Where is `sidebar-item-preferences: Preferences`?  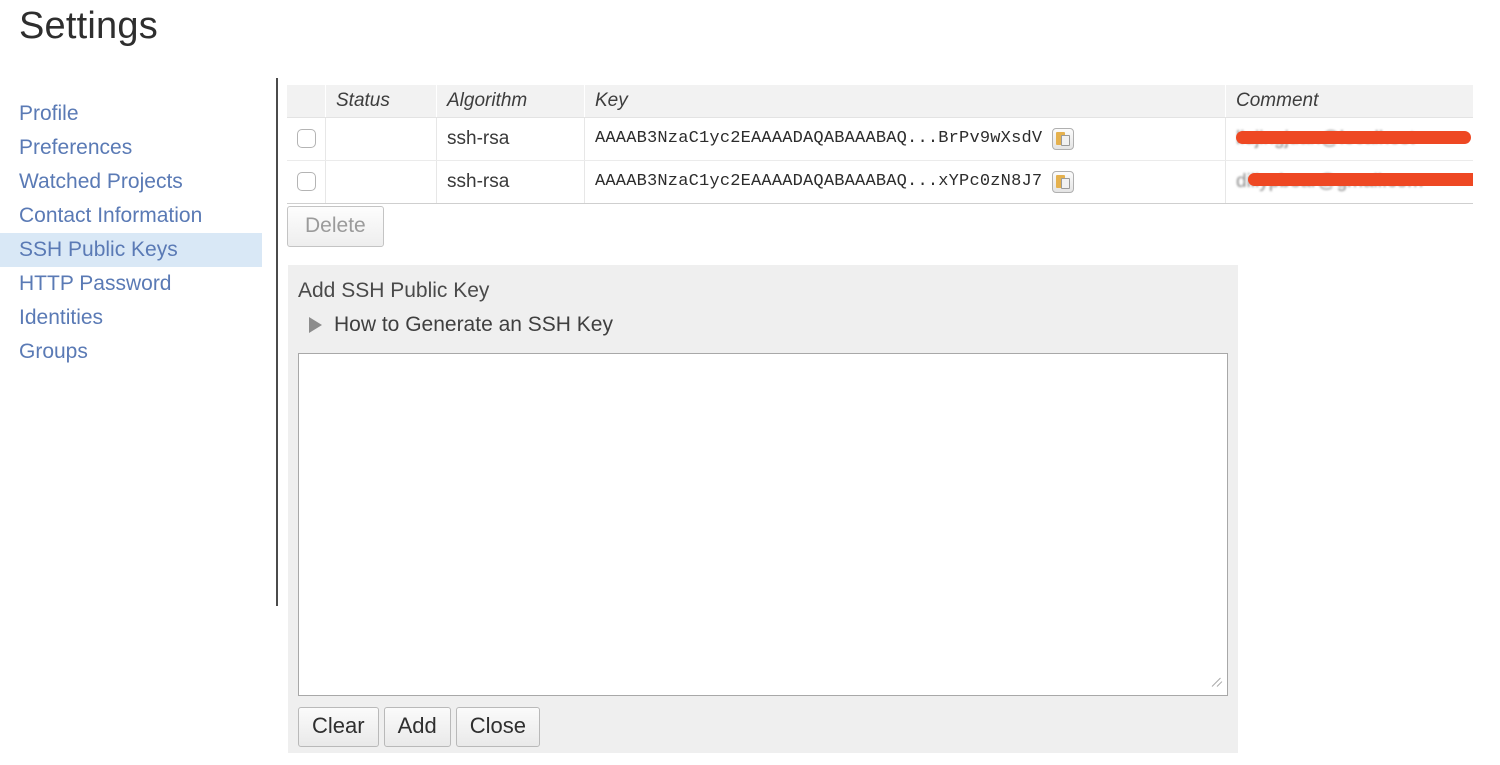
sidebar-item-preferences: Preferences is located at coordinates (131, 148).